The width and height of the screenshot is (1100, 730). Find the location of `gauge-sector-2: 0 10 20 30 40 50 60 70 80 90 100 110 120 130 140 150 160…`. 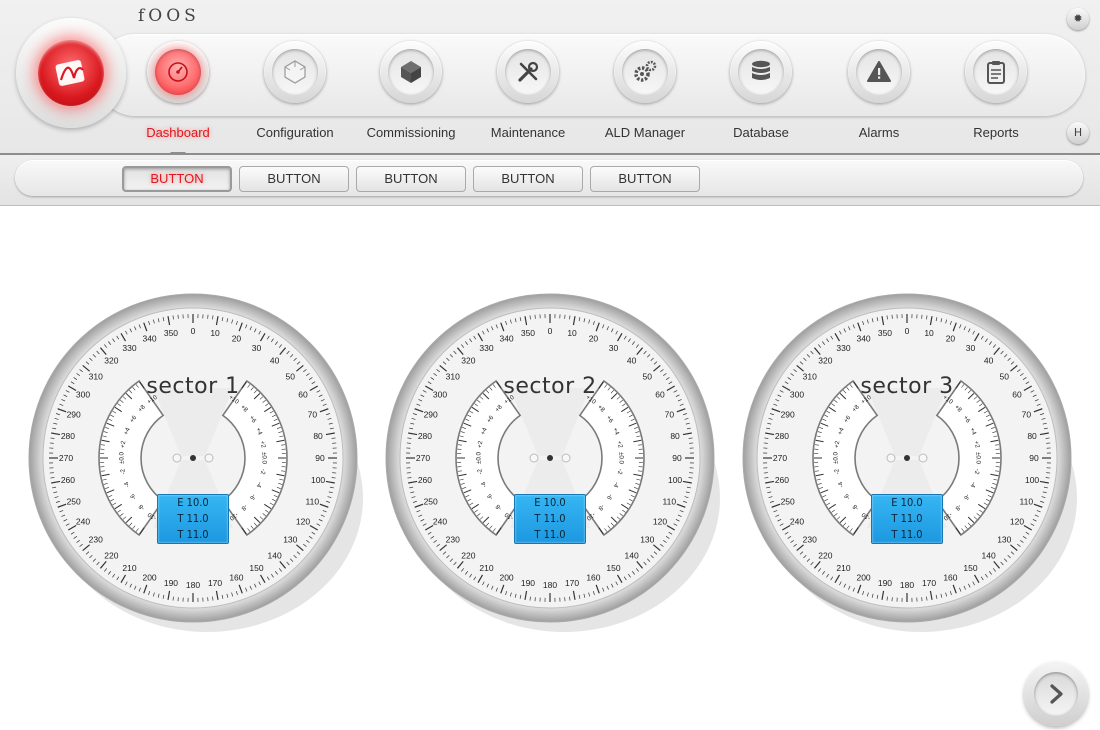

gauge-sector-2: 0 10 20 30 40 50 60 70 80 90 100 110 120 130 140 150 160… is located at coordinates (552, 462).